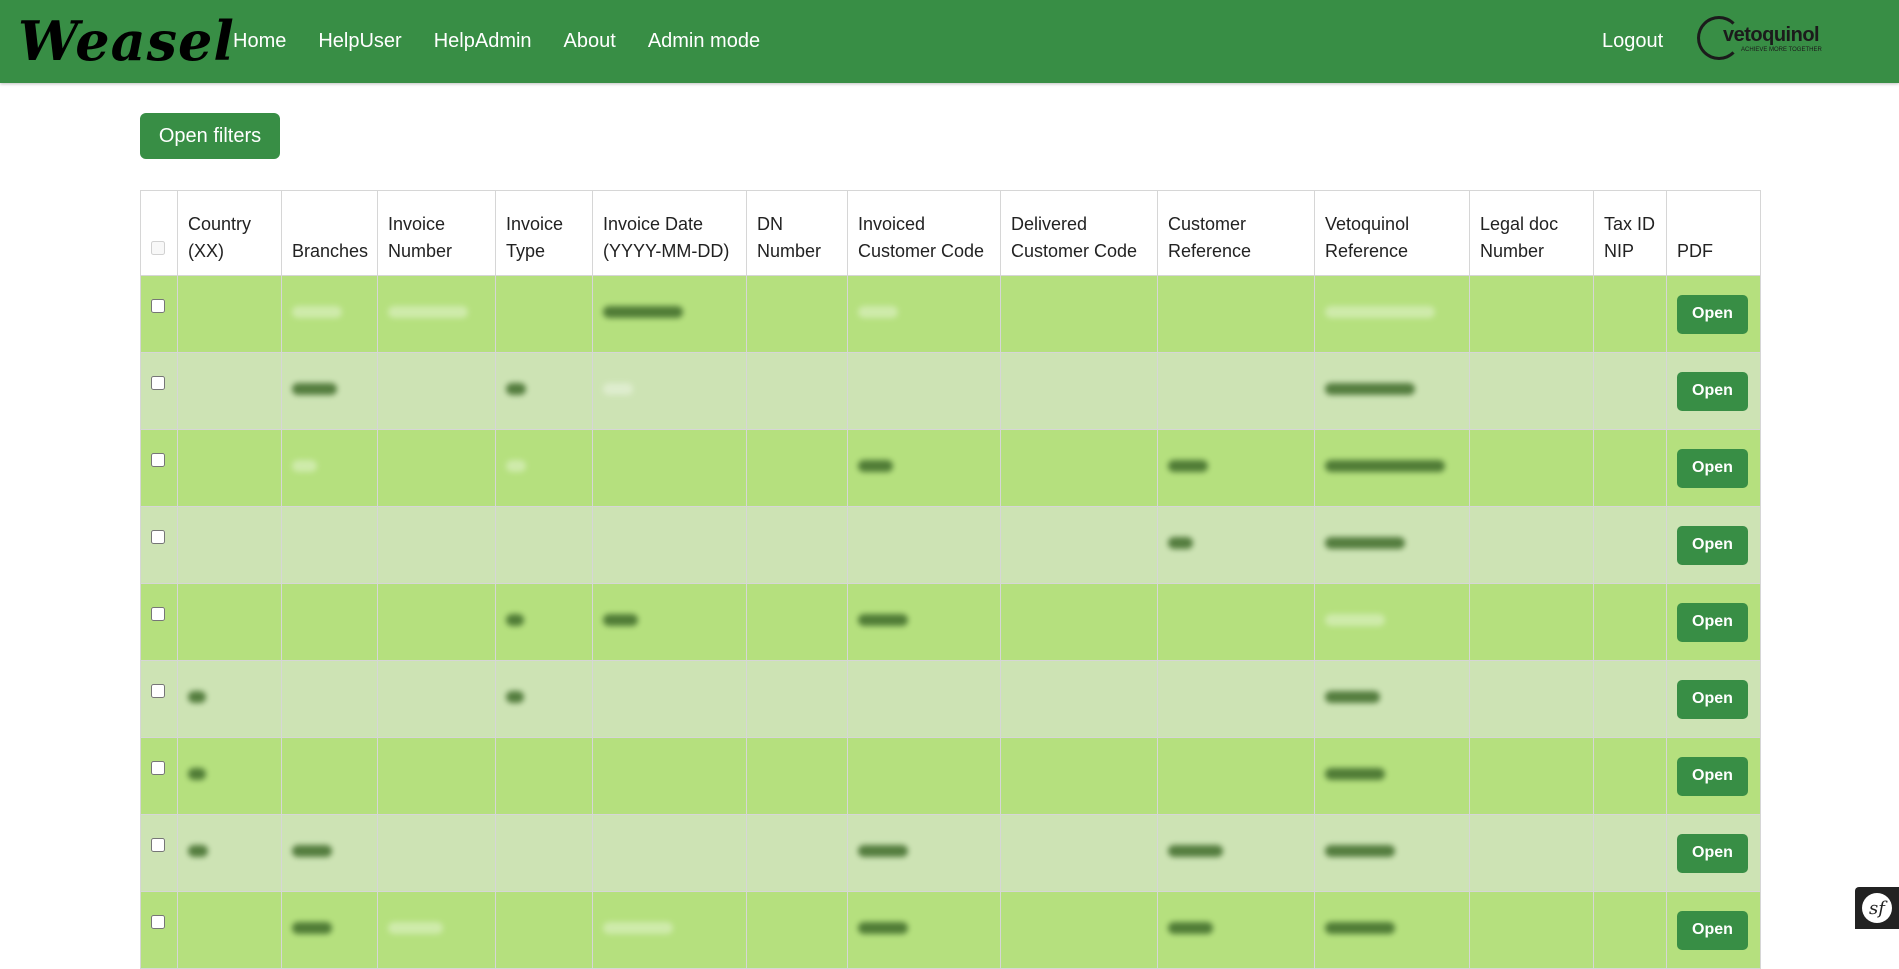  I want to click on header-invoiced-customer-code: Invoiced Customer Code, so click(924, 233).